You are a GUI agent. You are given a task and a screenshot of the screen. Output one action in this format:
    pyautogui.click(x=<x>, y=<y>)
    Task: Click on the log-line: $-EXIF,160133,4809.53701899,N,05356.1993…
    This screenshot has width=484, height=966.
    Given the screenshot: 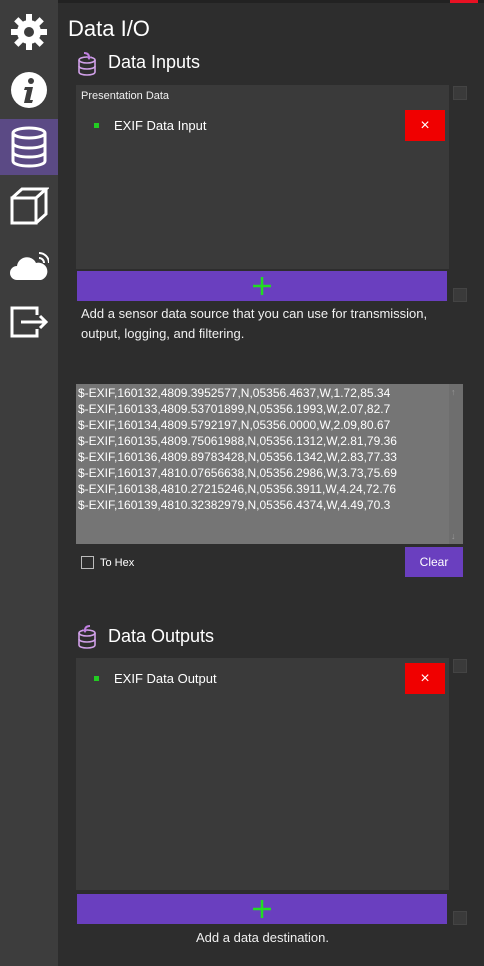 What is the action you would take?
    pyautogui.click(x=234, y=409)
    